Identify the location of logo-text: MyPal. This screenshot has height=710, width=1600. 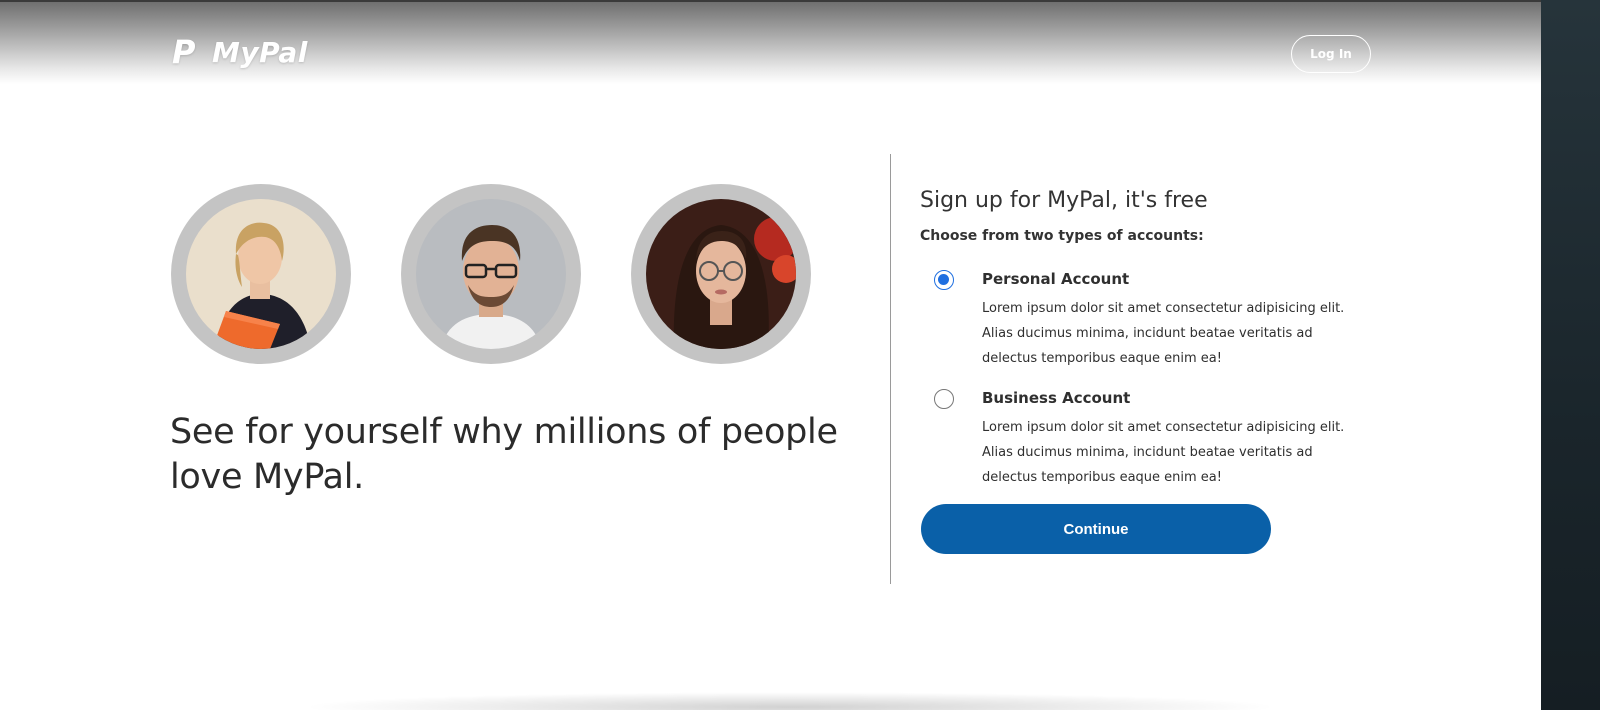
(260, 52).